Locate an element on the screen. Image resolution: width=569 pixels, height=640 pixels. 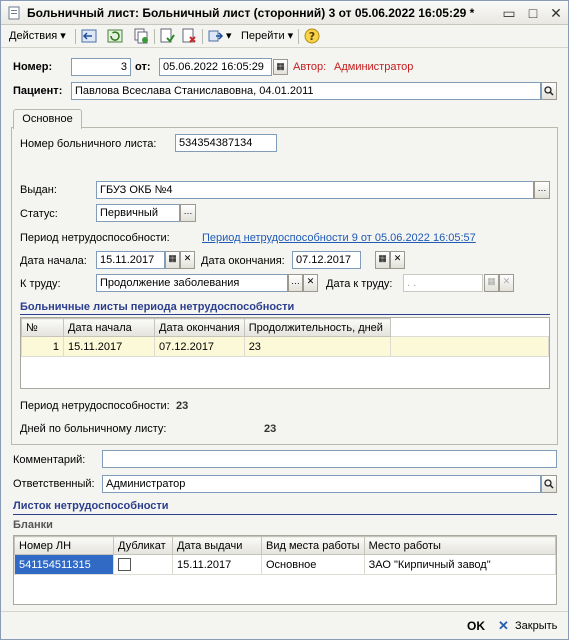
column-header: № is located at coordinates (42, 327).